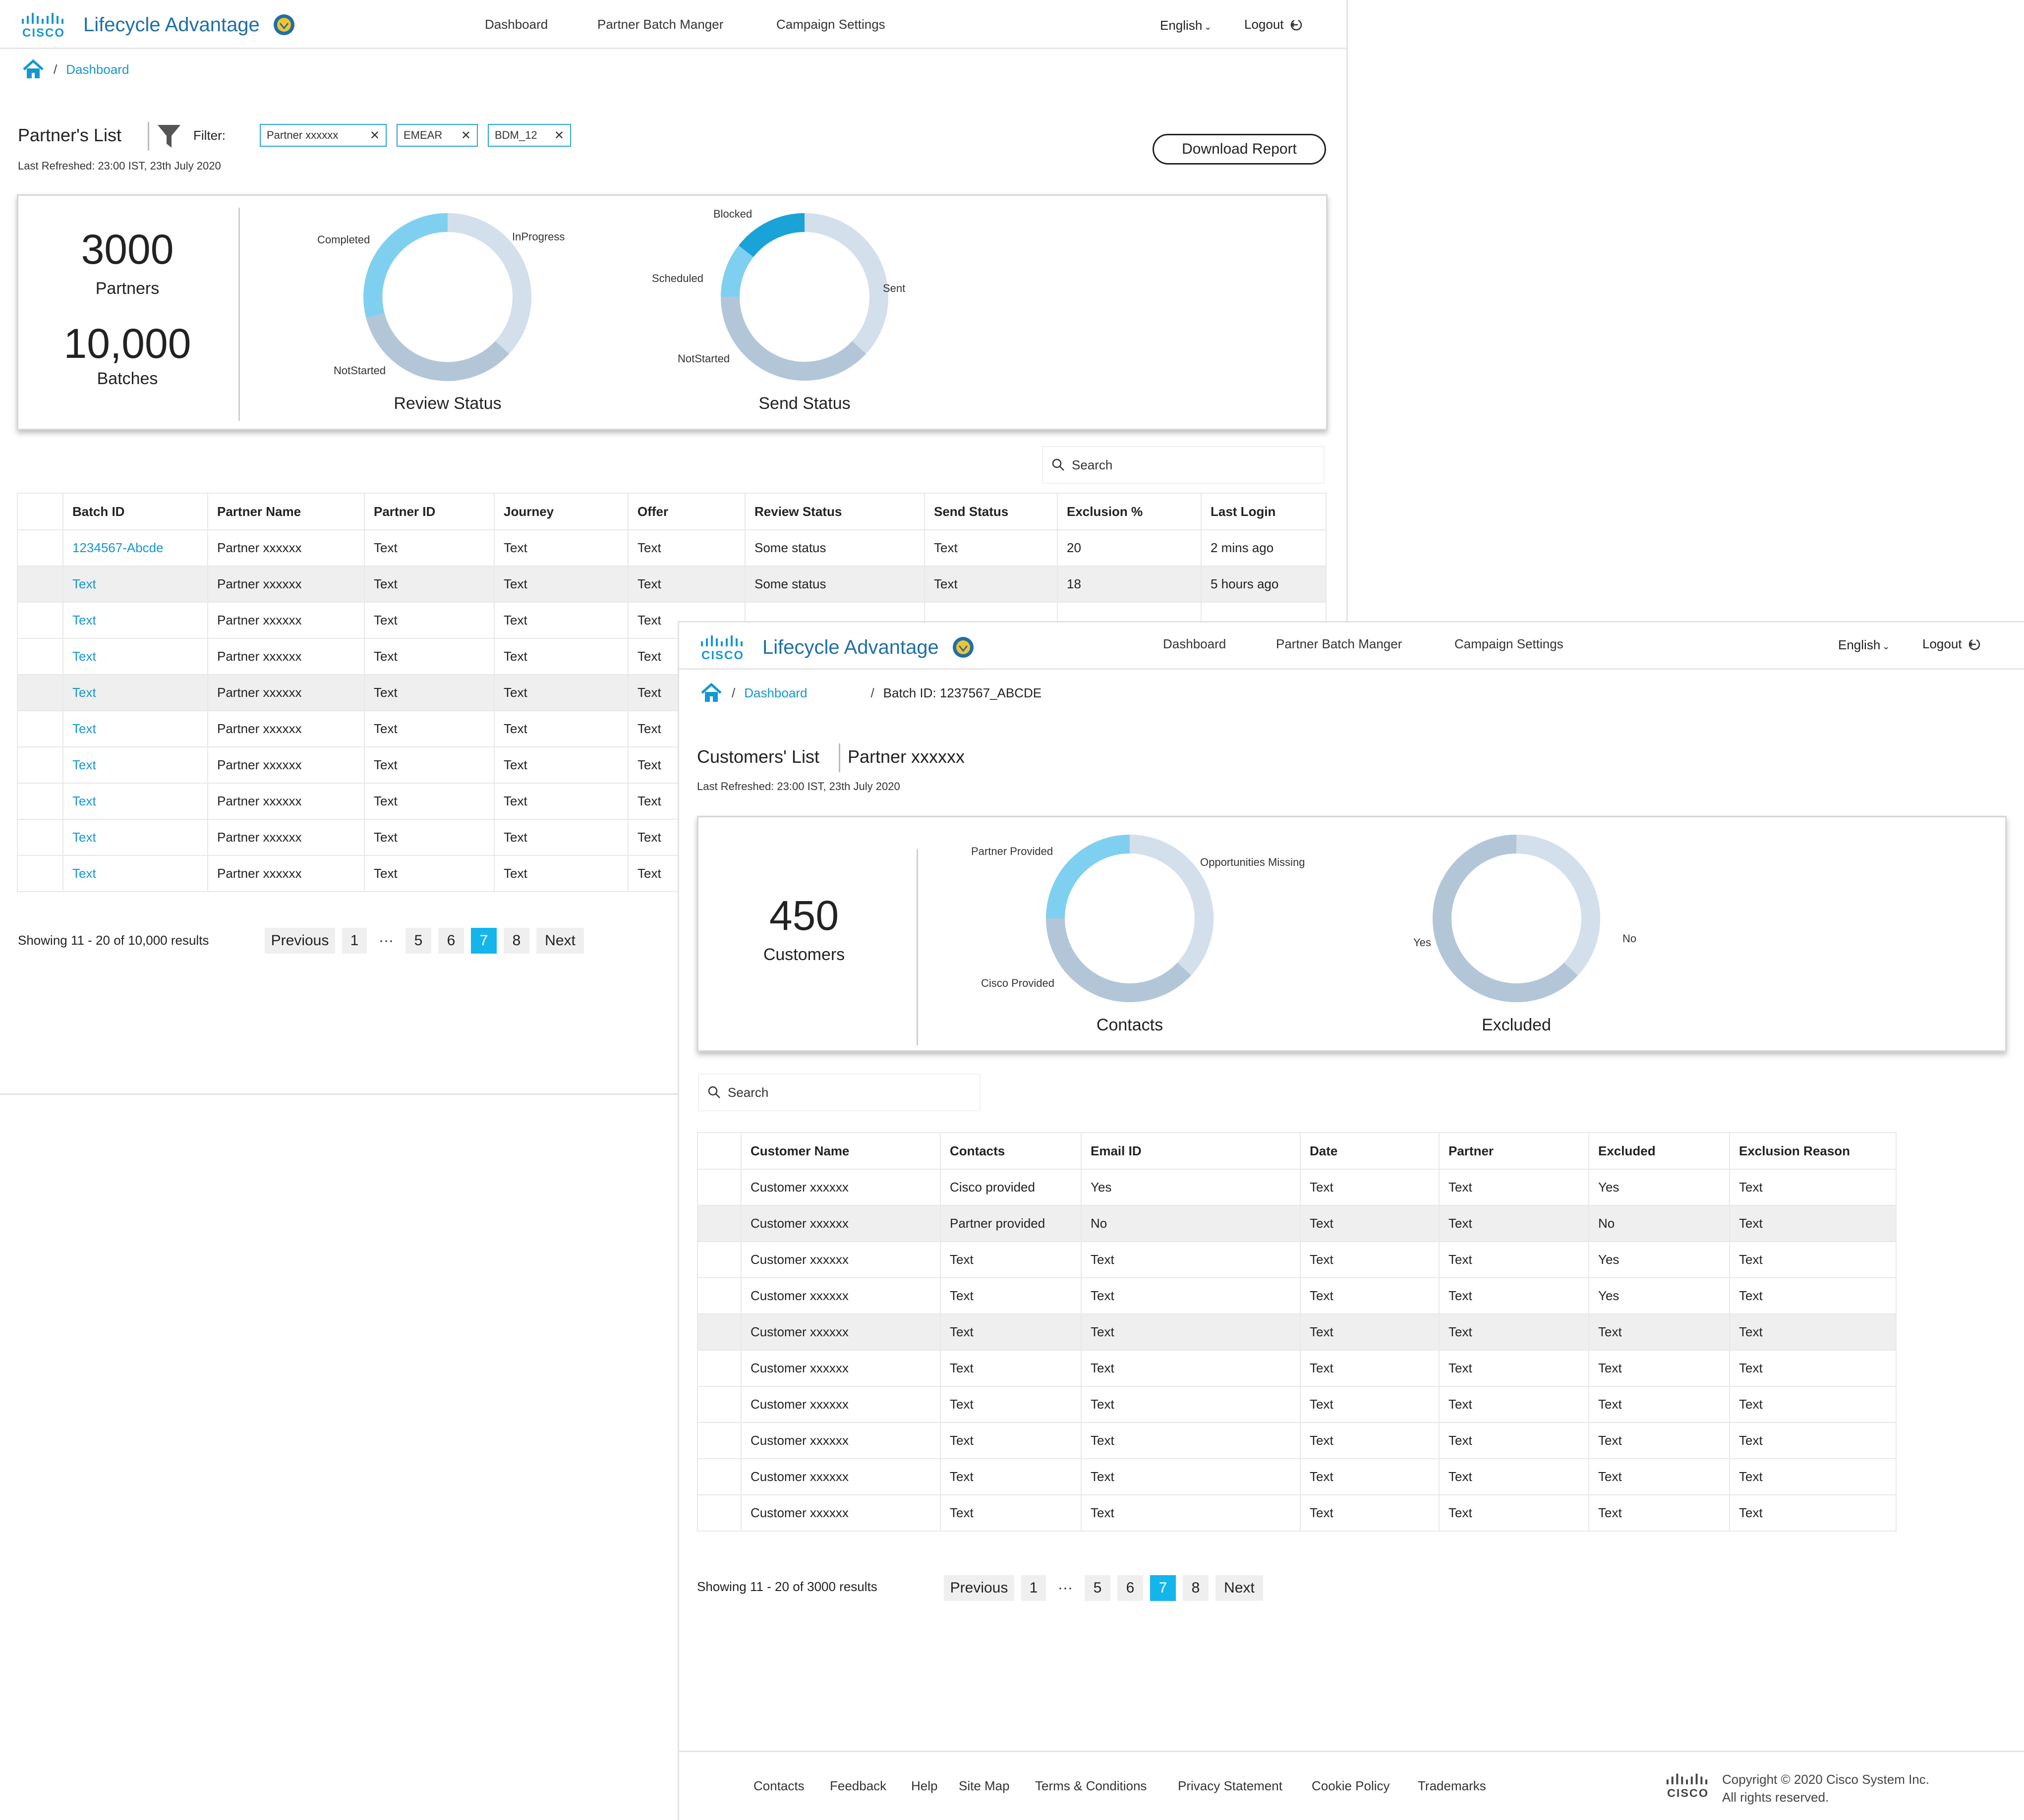 This screenshot has height=1820, width=2024. I want to click on column-header: Batch ID, so click(135, 511).